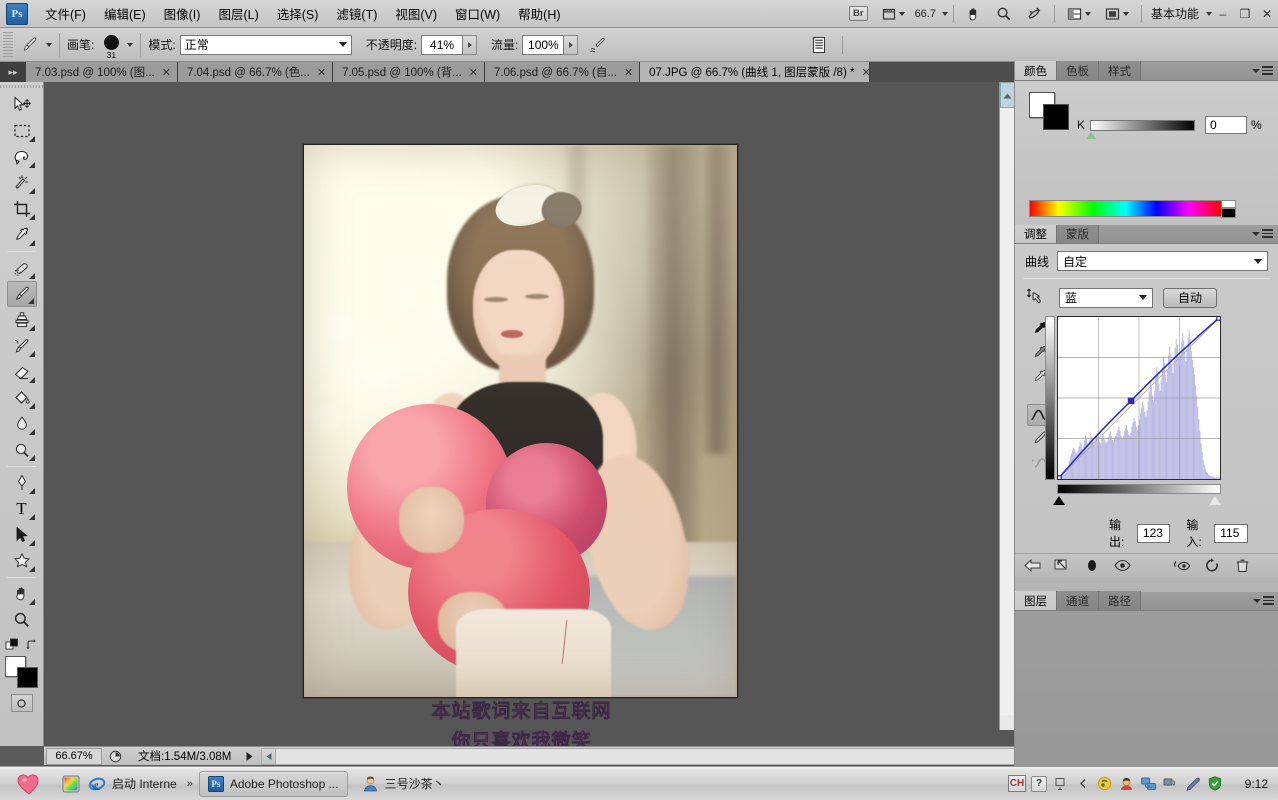 Image resolution: width=1278 pixels, height=800 pixels. What do you see at coordinates (1212, 566) in the screenshot?
I see `reset-adjustment-button` at bounding box center [1212, 566].